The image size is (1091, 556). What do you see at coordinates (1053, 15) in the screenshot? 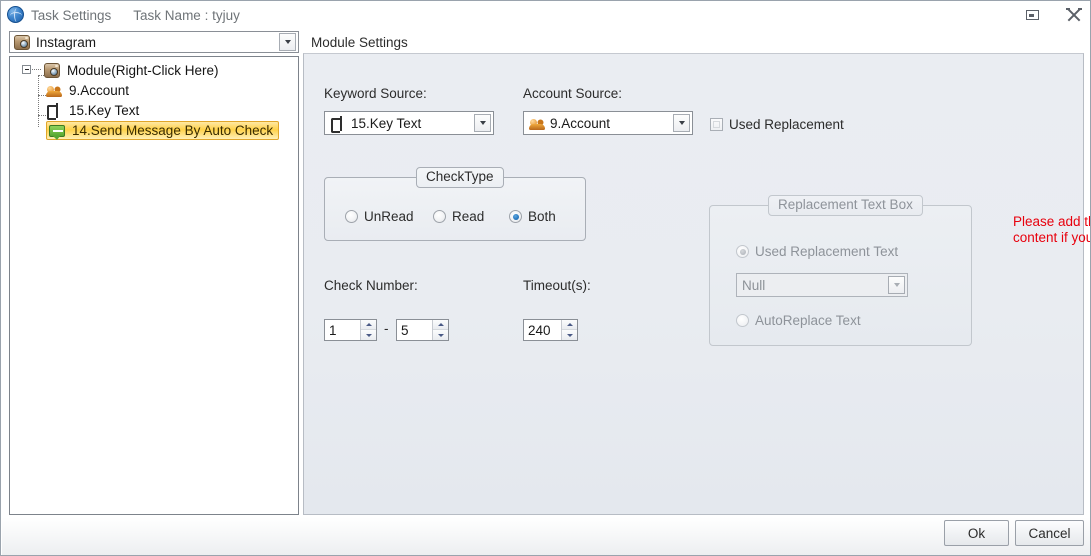
I see `window-controls` at bounding box center [1053, 15].